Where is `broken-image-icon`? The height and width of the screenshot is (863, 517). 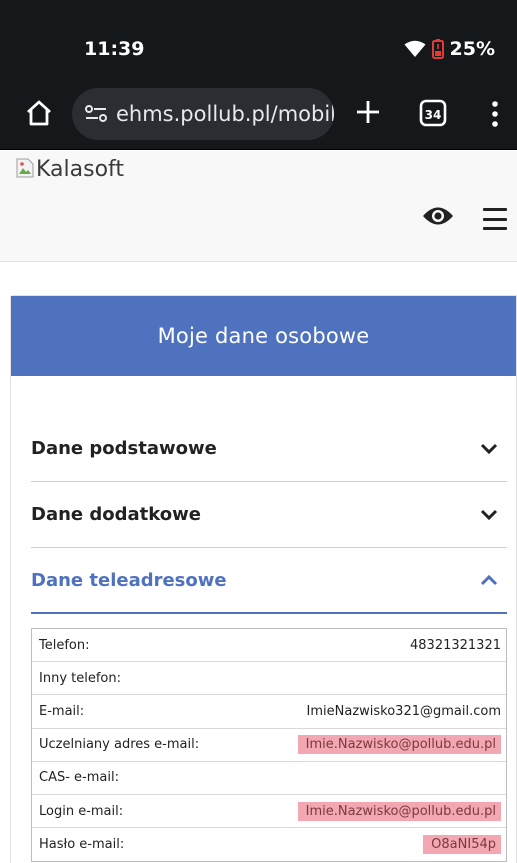
broken-image-icon is located at coordinates (25, 170).